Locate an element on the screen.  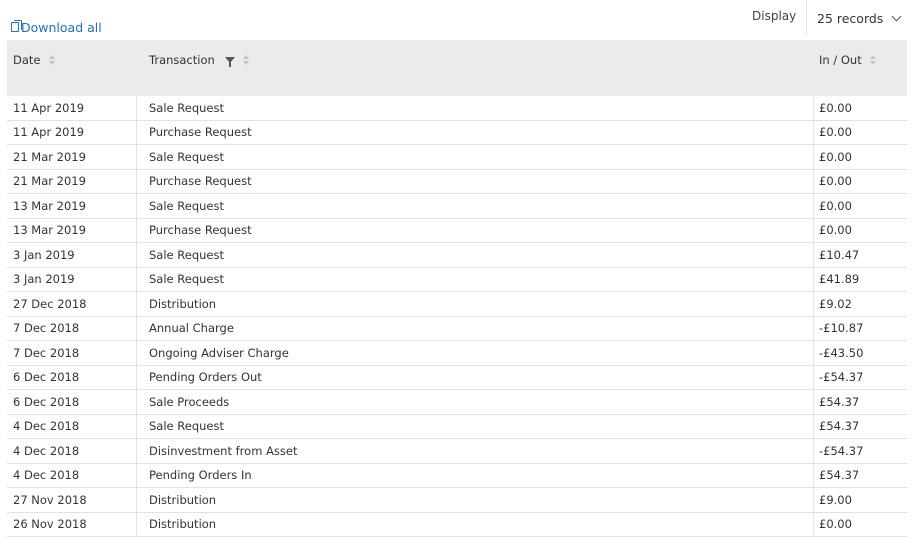
table-row: 3 Jan 2019 Sale Request £10.47 is located at coordinates (457, 255).